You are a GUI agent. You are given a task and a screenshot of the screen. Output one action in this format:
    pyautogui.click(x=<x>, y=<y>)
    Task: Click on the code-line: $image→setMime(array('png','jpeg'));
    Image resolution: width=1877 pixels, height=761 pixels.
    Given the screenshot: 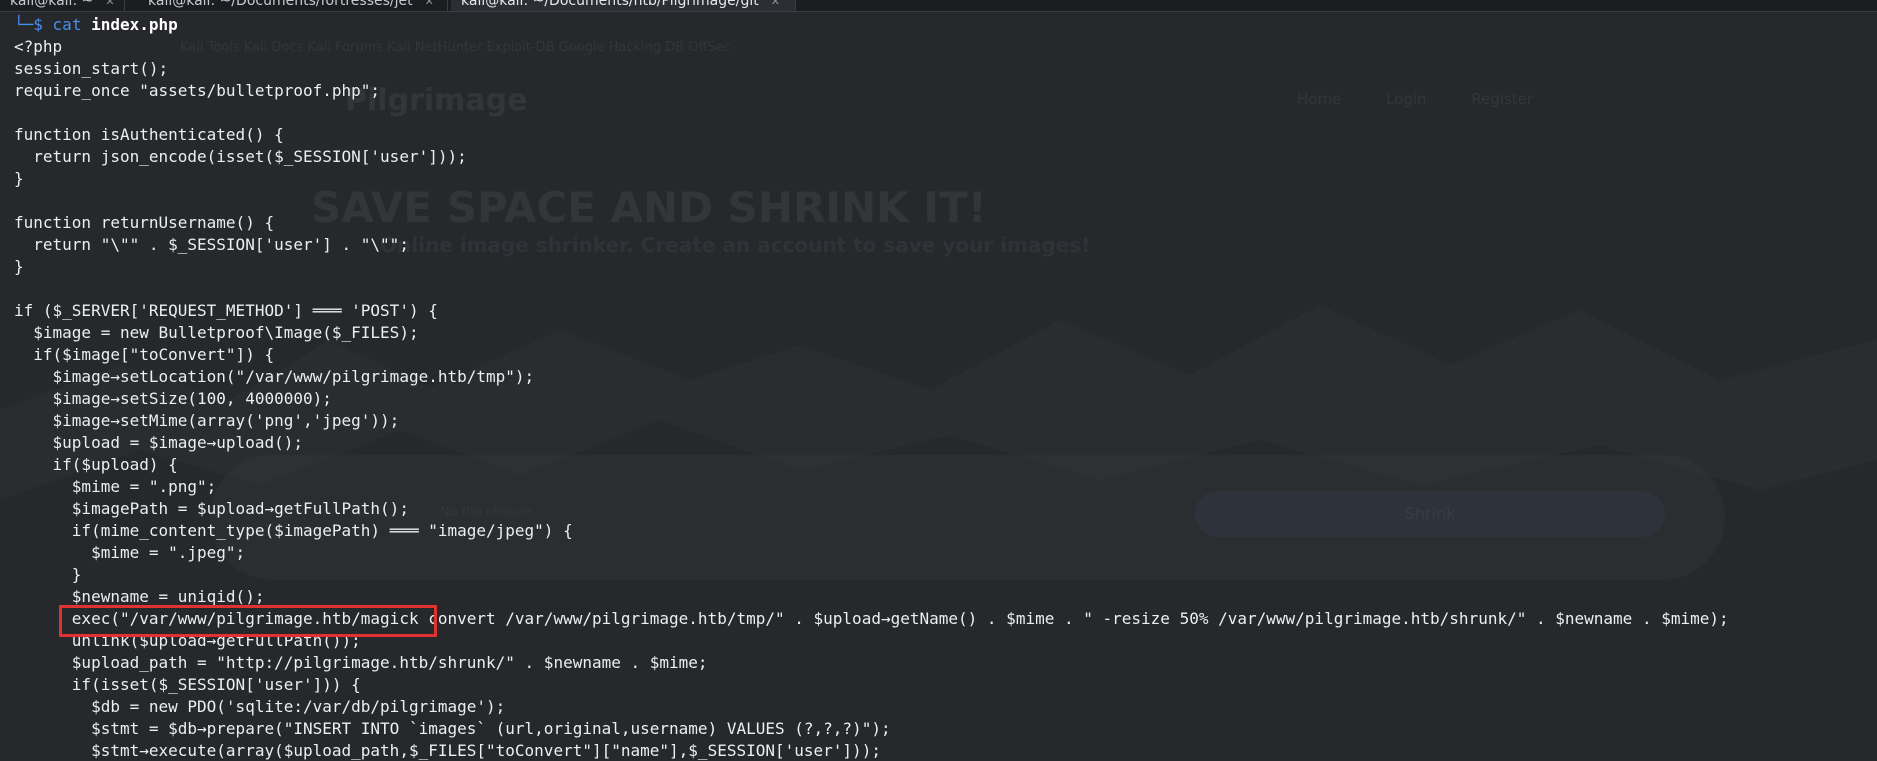 What is the action you would take?
    pyautogui.click(x=207, y=420)
    